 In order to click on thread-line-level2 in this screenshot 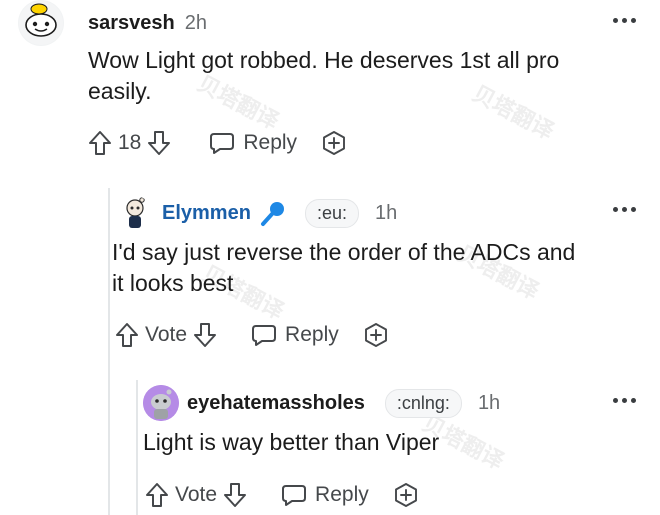, I will do `click(137, 447)`.